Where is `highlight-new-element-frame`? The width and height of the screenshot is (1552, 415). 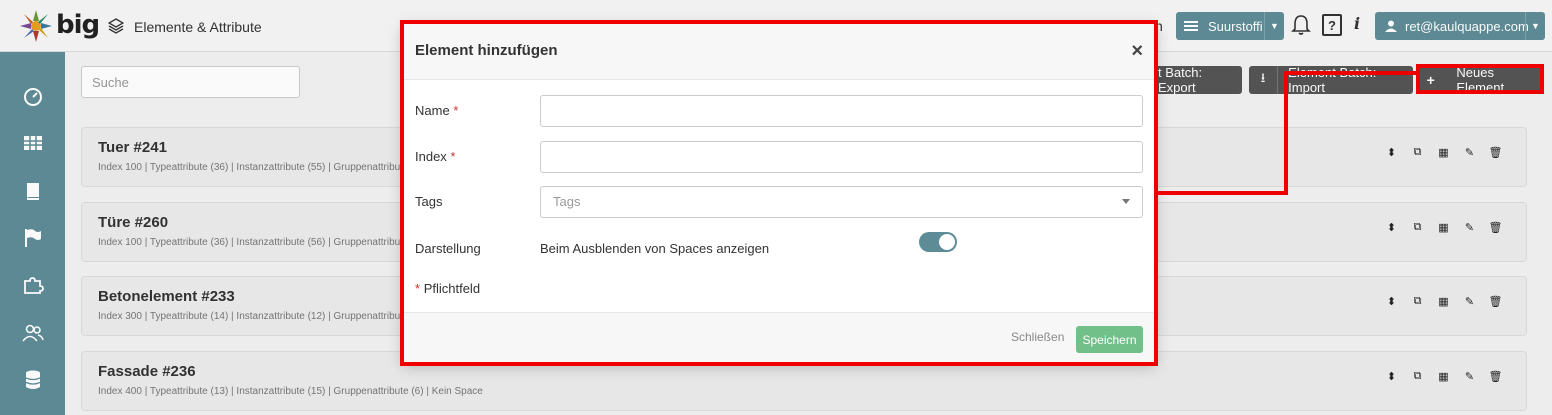
highlight-new-element-frame is located at coordinates (1480, 79).